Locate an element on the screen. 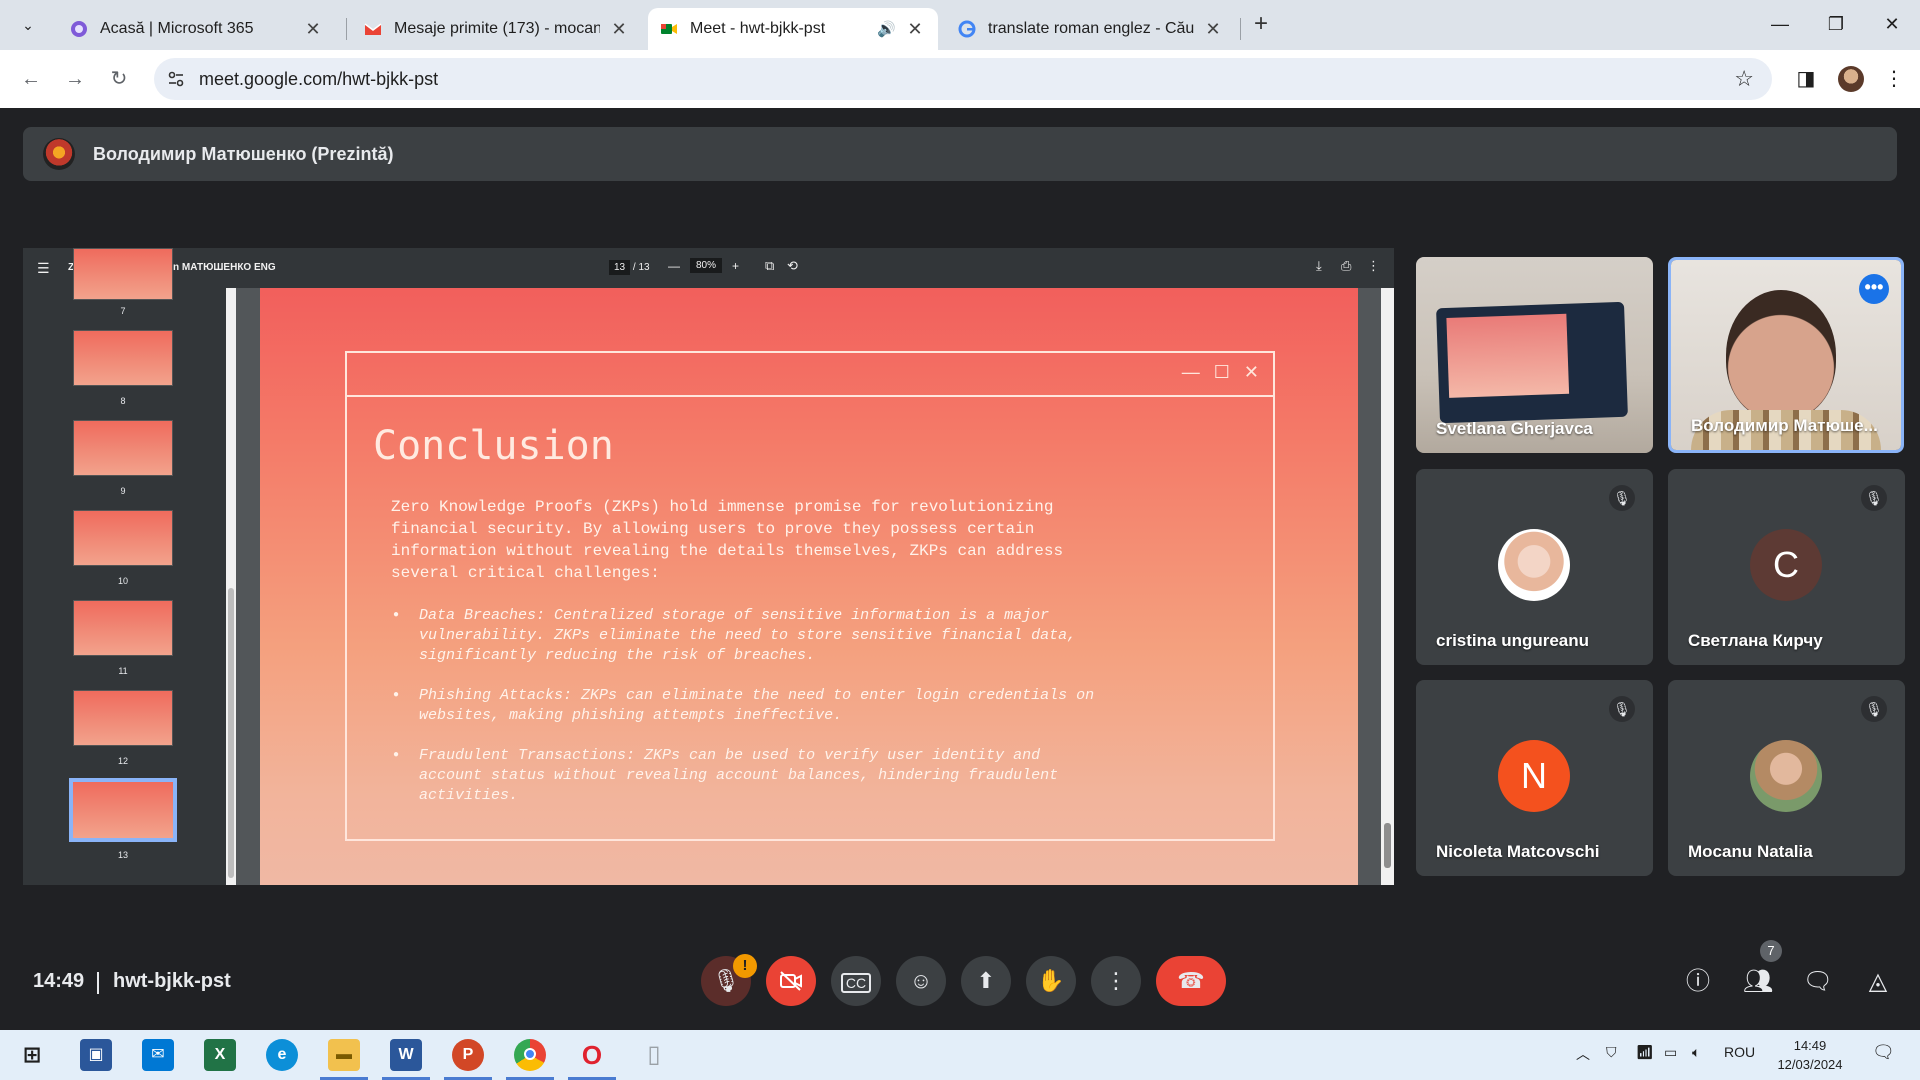 The width and height of the screenshot is (1920, 1080). chevron-up-icon: ︿ is located at coordinates (1583, 1054).